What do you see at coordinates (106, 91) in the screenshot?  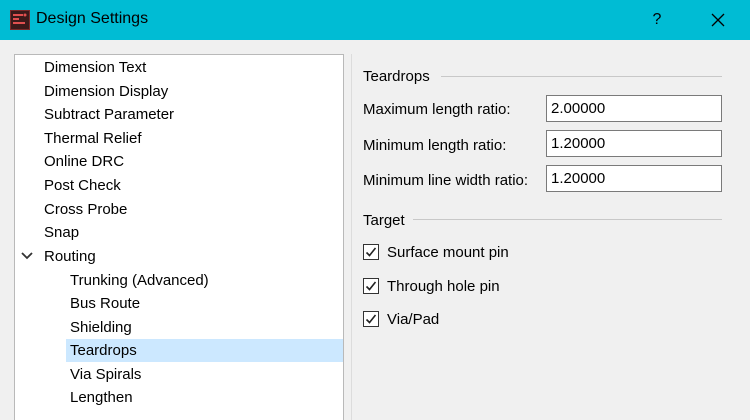 I see `tree-item-label: Dimension Display` at bounding box center [106, 91].